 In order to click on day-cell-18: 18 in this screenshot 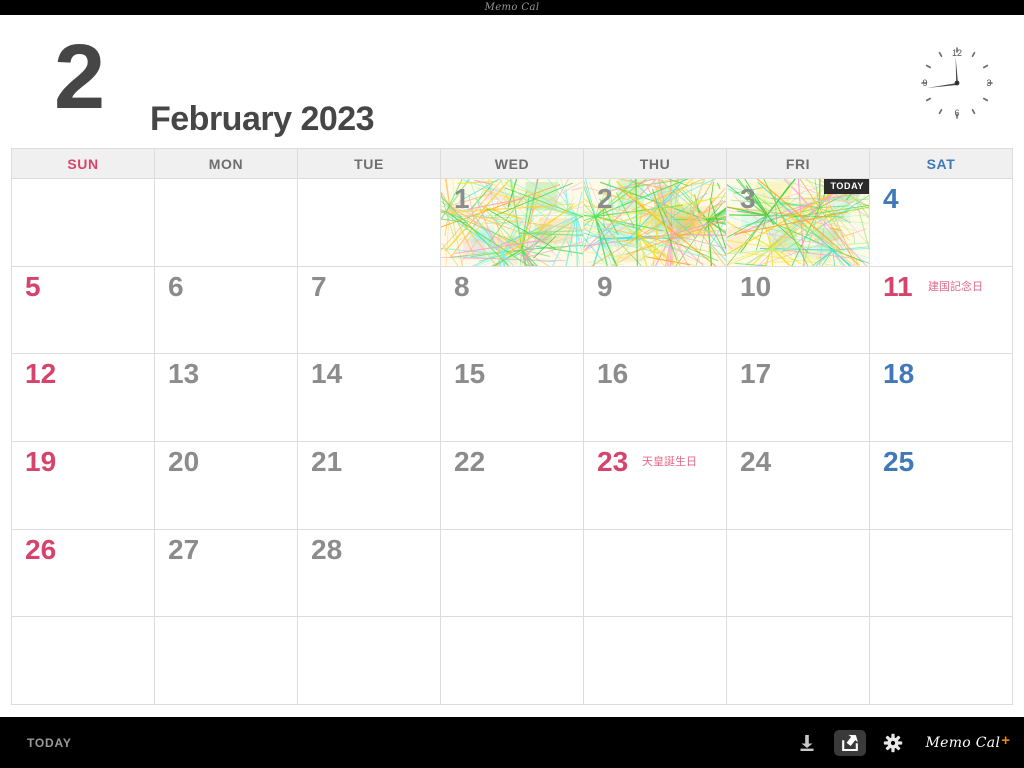, I will do `click(941, 398)`.